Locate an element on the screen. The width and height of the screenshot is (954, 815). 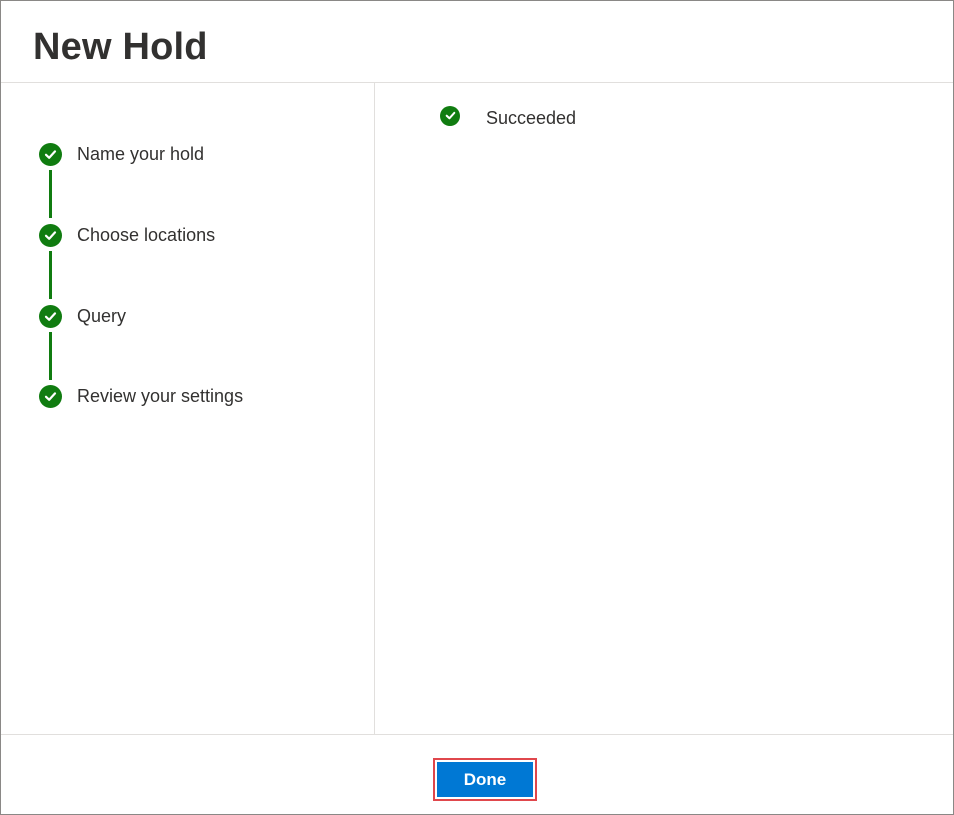
step-label: Choose locations is located at coordinates (146, 234).